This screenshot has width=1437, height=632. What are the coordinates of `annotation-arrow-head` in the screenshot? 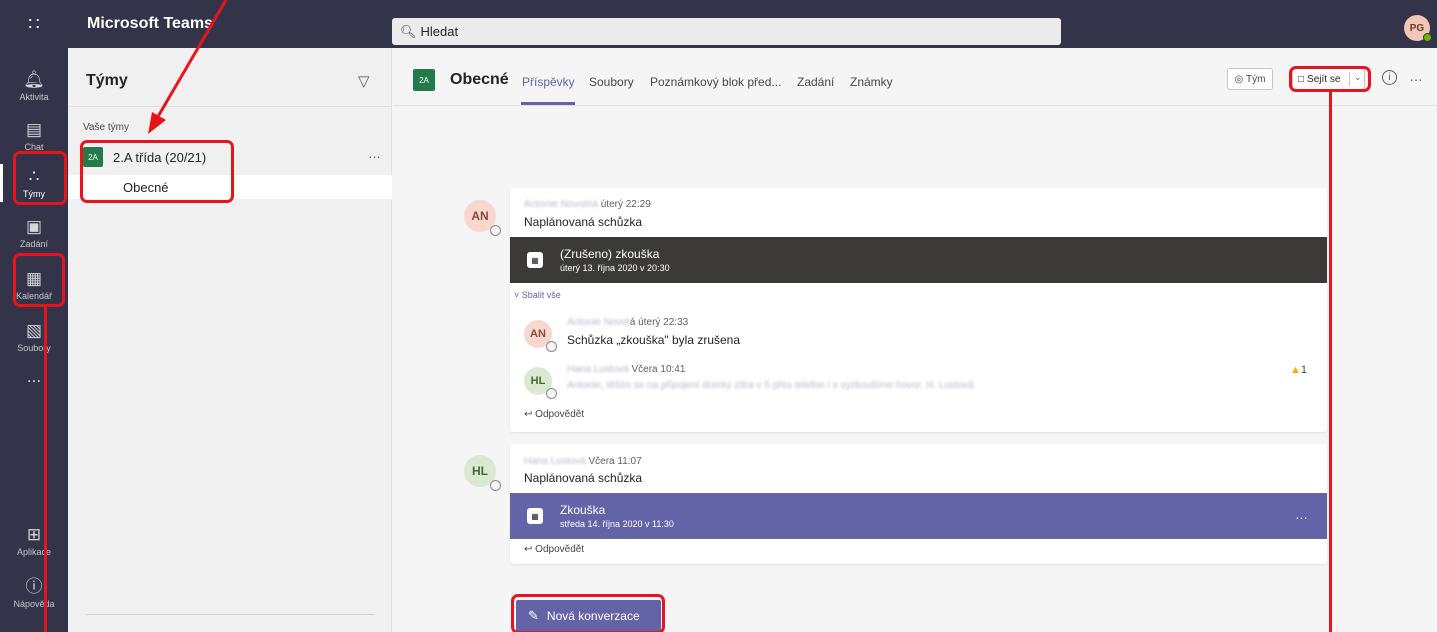 It's located at (157, 123).